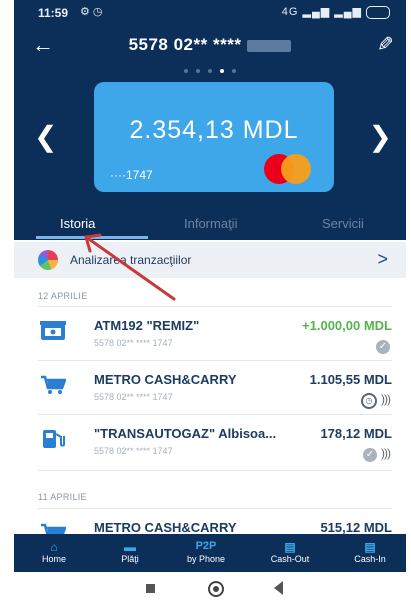  I want to click on nav-label: Cash-Out, so click(290, 559).